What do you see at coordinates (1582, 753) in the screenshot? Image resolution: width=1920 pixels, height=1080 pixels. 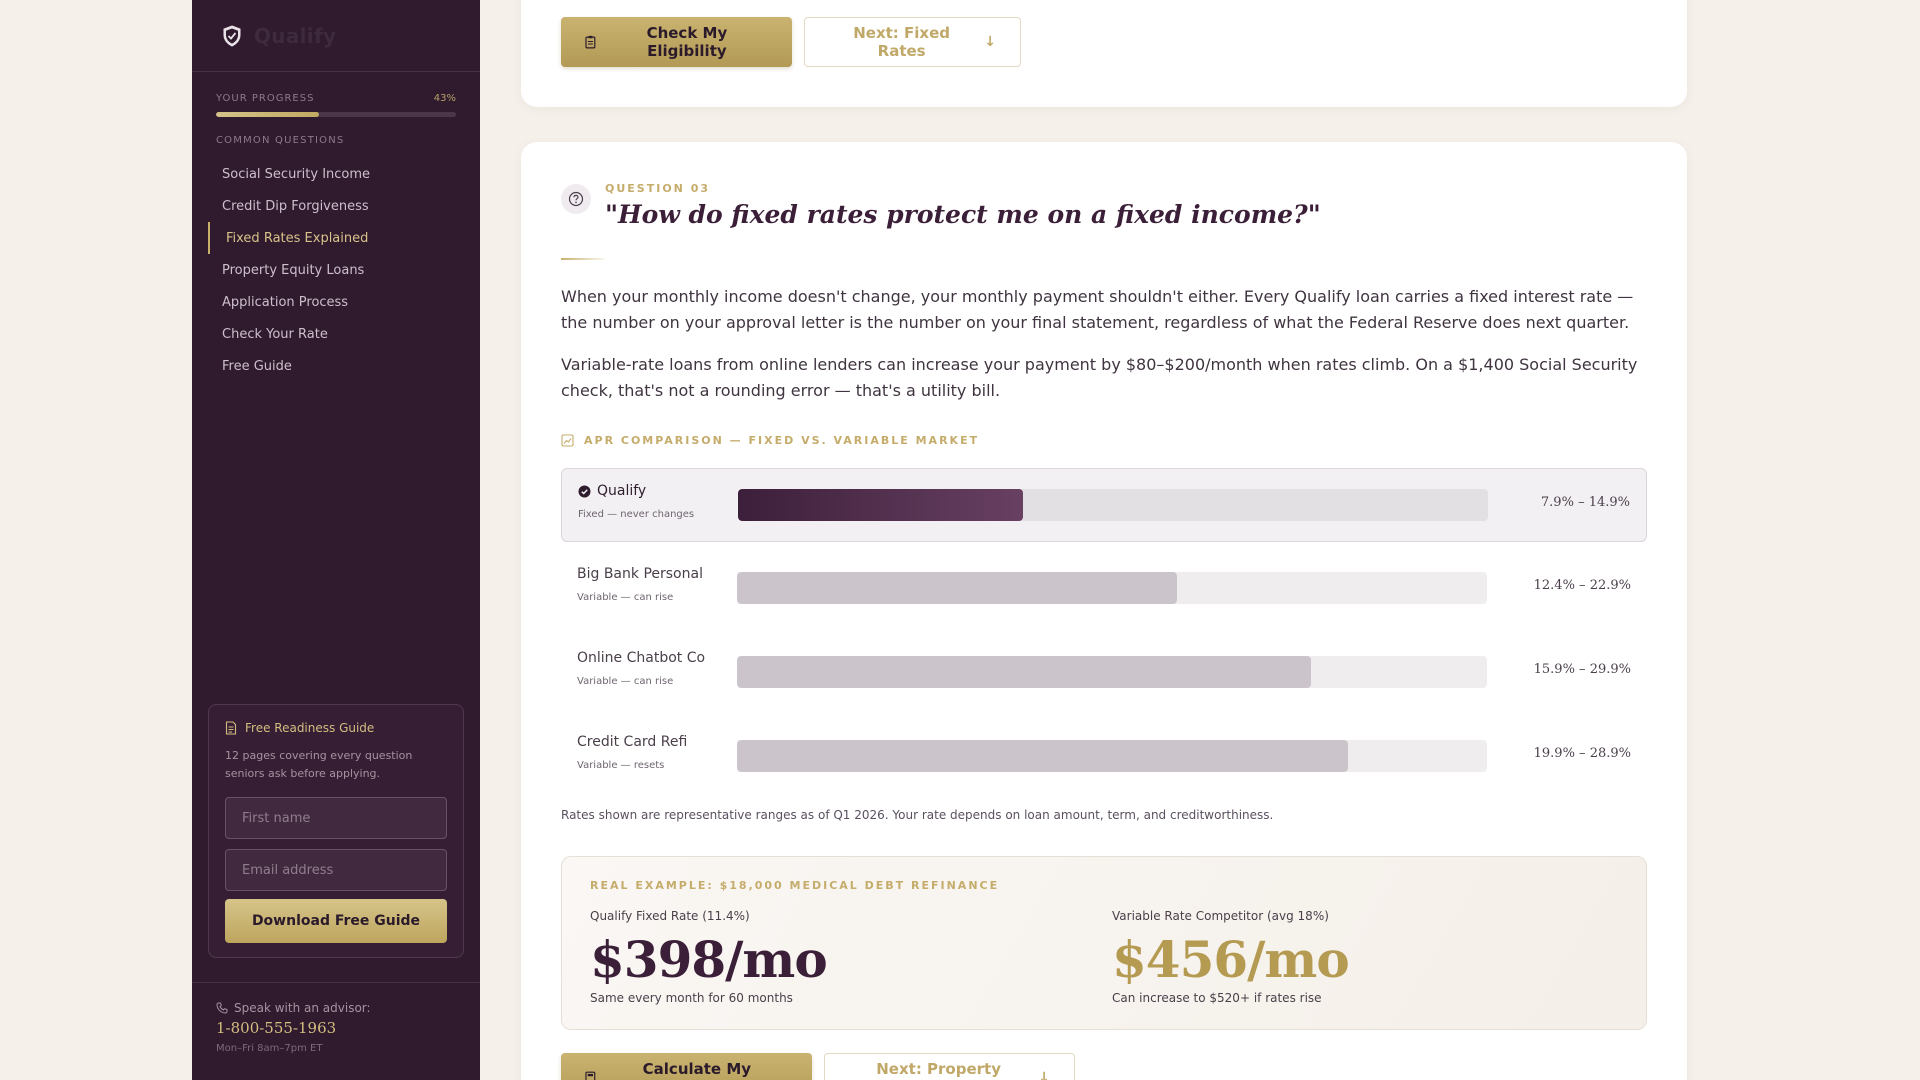 I see `rate-range: 19.9% – 28.9%` at bounding box center [1582, 753].